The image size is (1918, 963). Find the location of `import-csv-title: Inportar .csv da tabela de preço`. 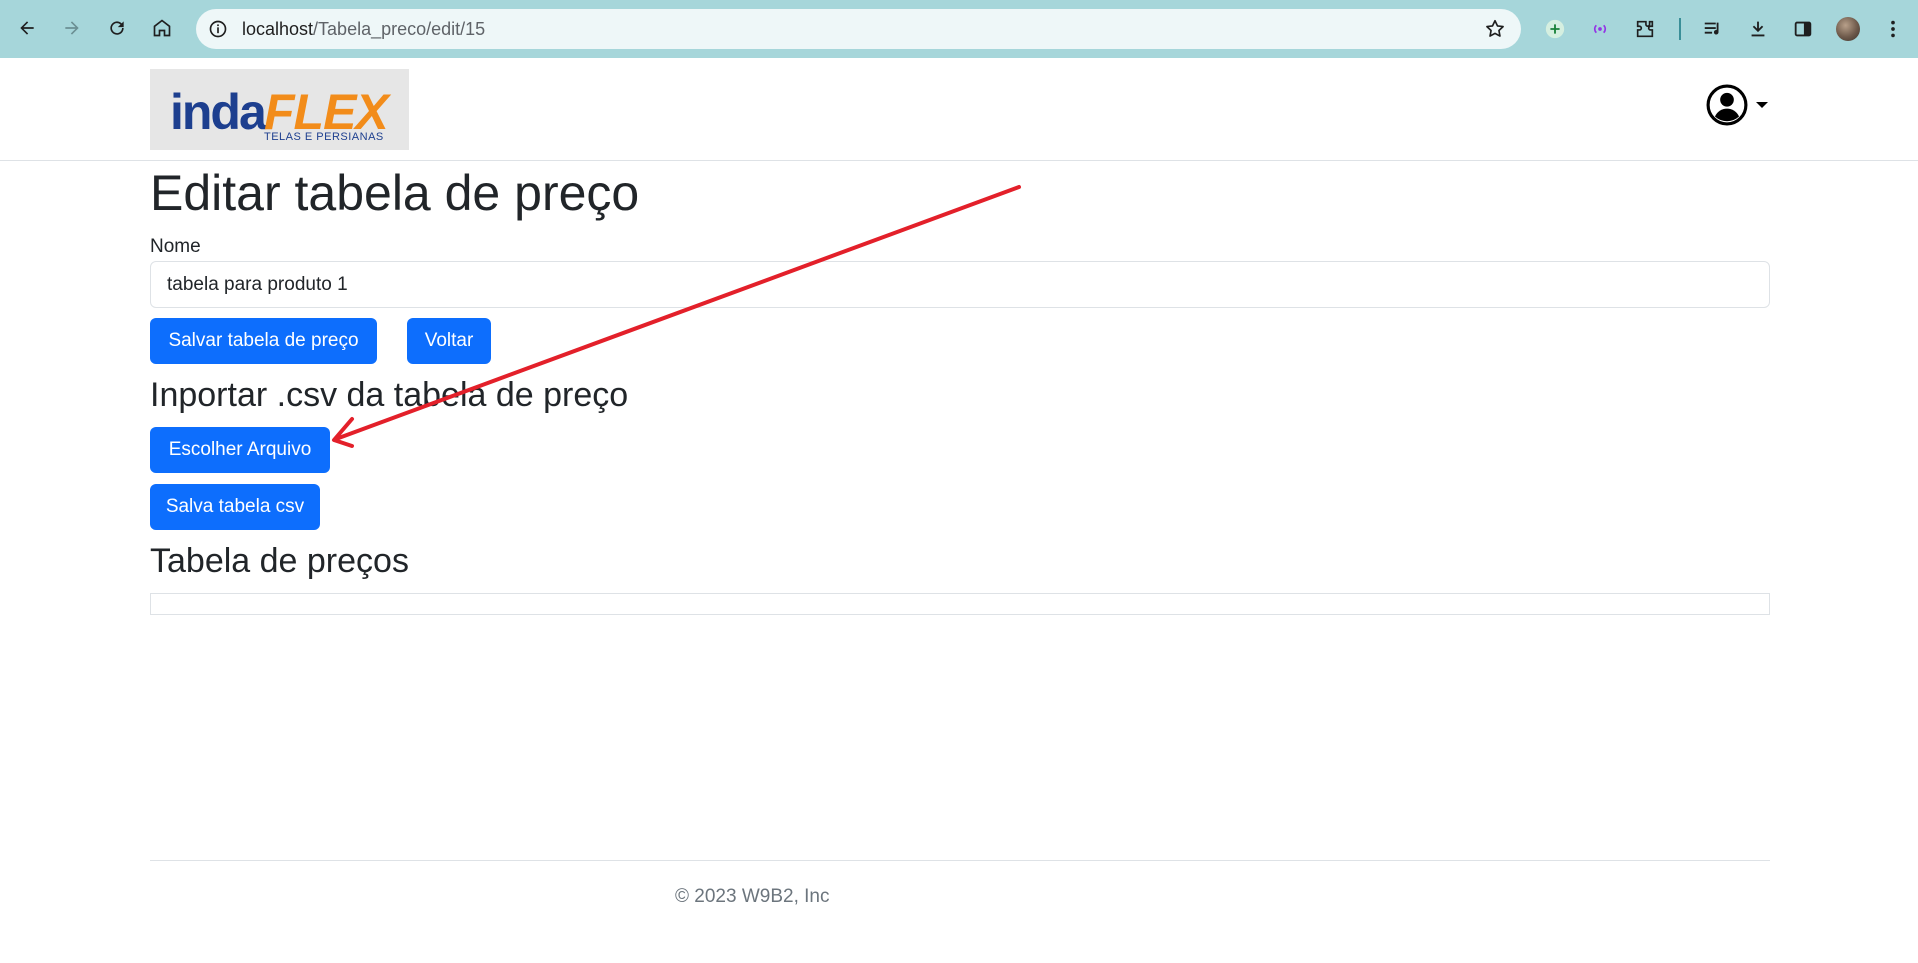

import-csv-title: Inportar .csv da tabela de preço is located at coordinates (389, 395).